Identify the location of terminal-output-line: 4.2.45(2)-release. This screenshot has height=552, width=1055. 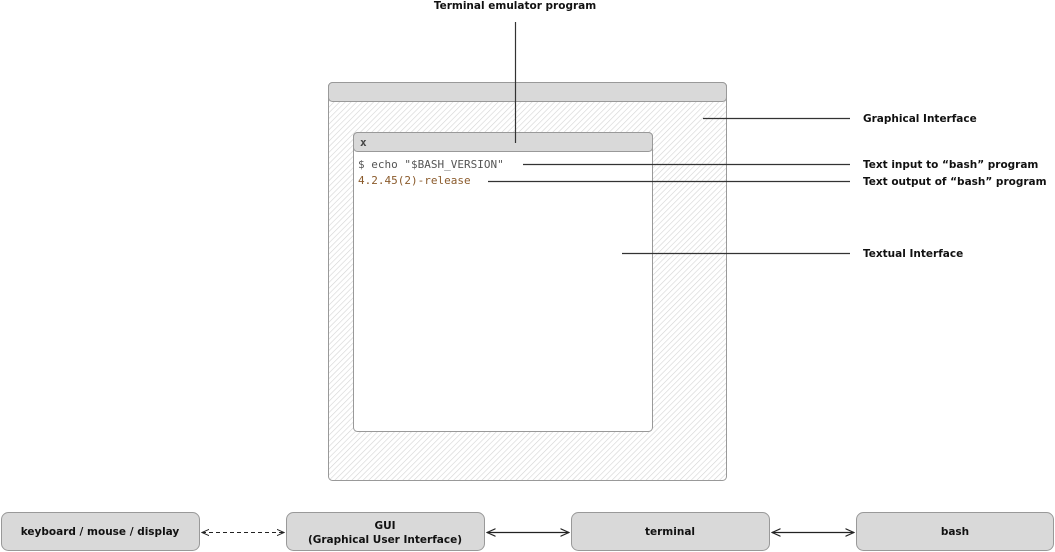
(414, 180).